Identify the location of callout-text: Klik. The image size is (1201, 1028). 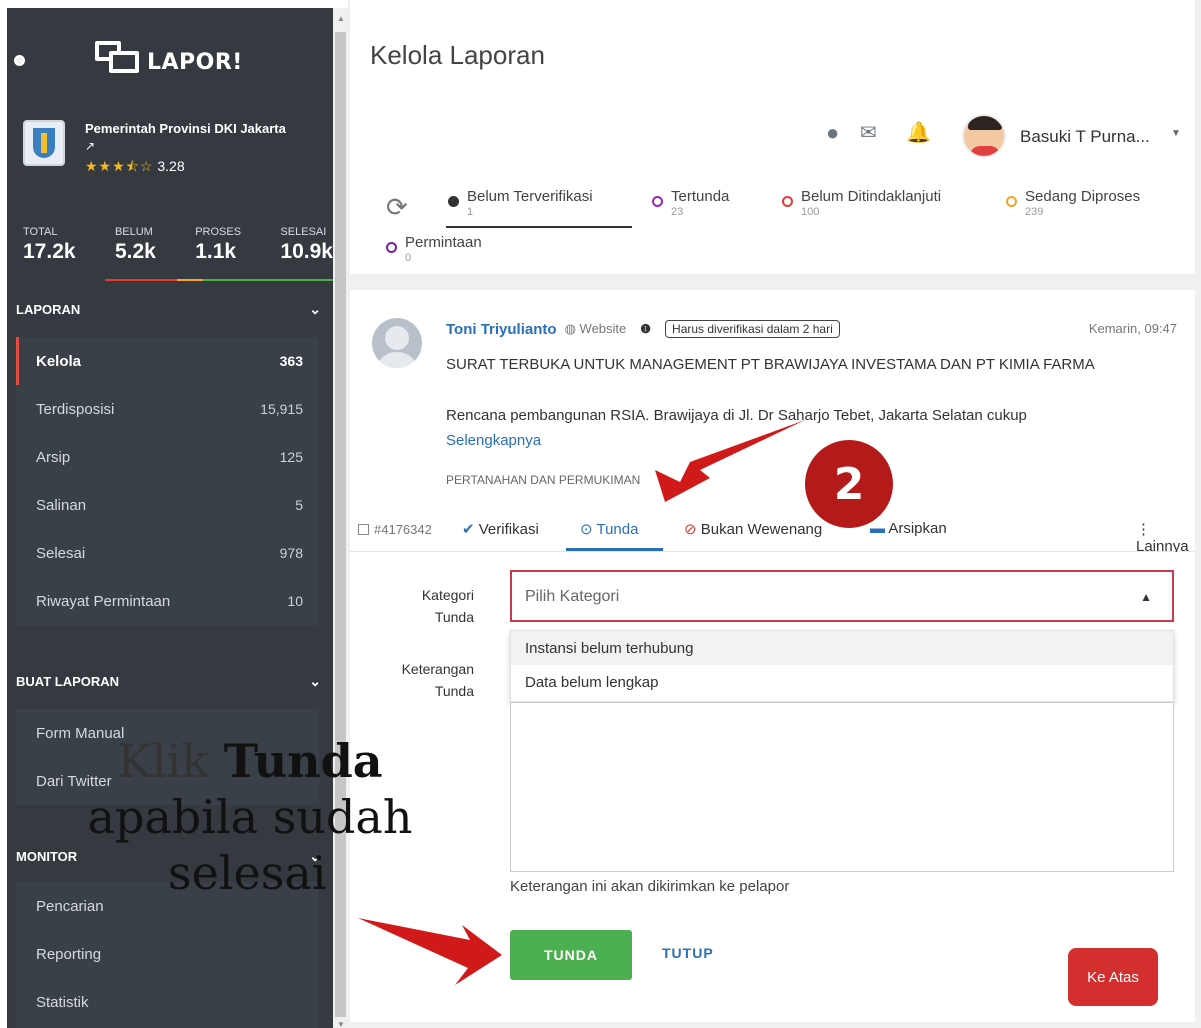
(170, 761).